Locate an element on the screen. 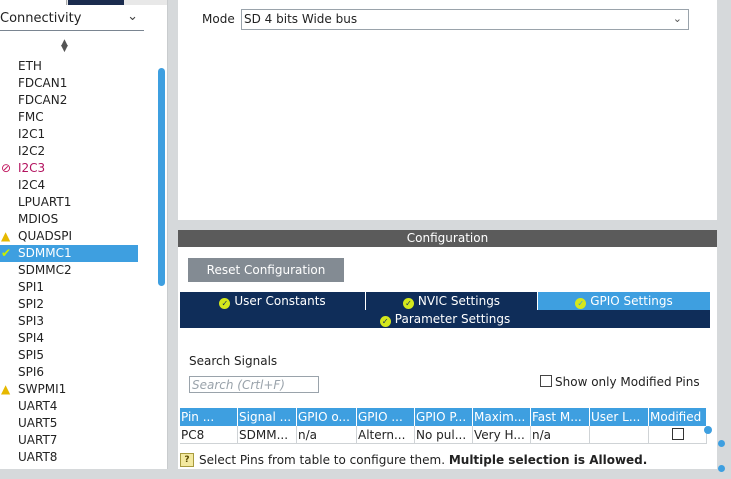  mode-label: Mode is located at coordinates (218, 19).